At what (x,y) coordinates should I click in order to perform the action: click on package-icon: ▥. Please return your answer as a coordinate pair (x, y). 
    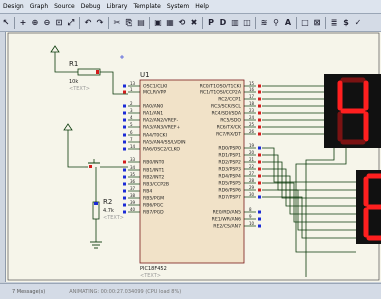
    Looking at the image, I should click on (235, 23).